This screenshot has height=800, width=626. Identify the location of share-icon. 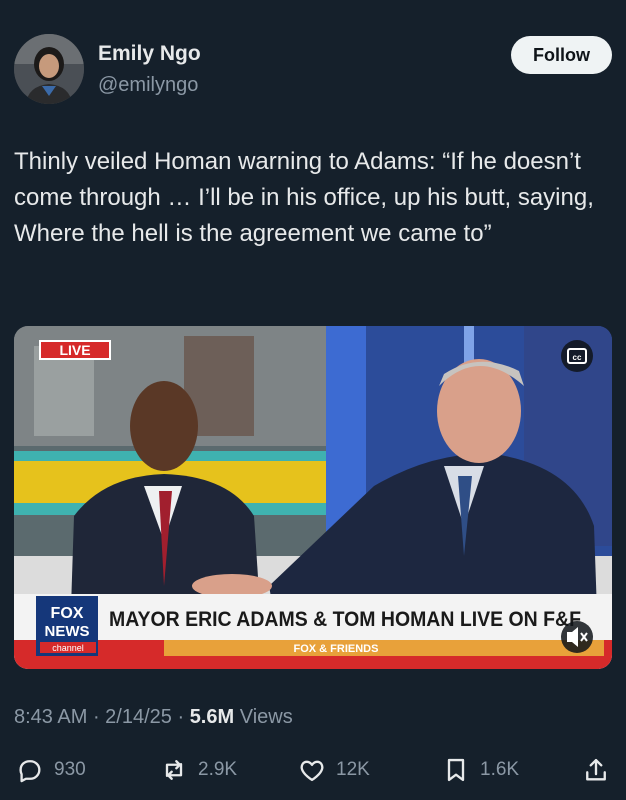
(596, 769).